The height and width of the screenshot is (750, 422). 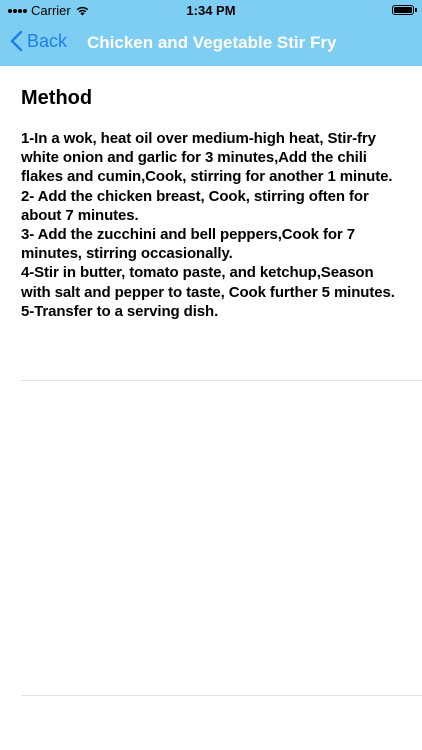 I want to click on battery-tip, so click(x=416, y=10).